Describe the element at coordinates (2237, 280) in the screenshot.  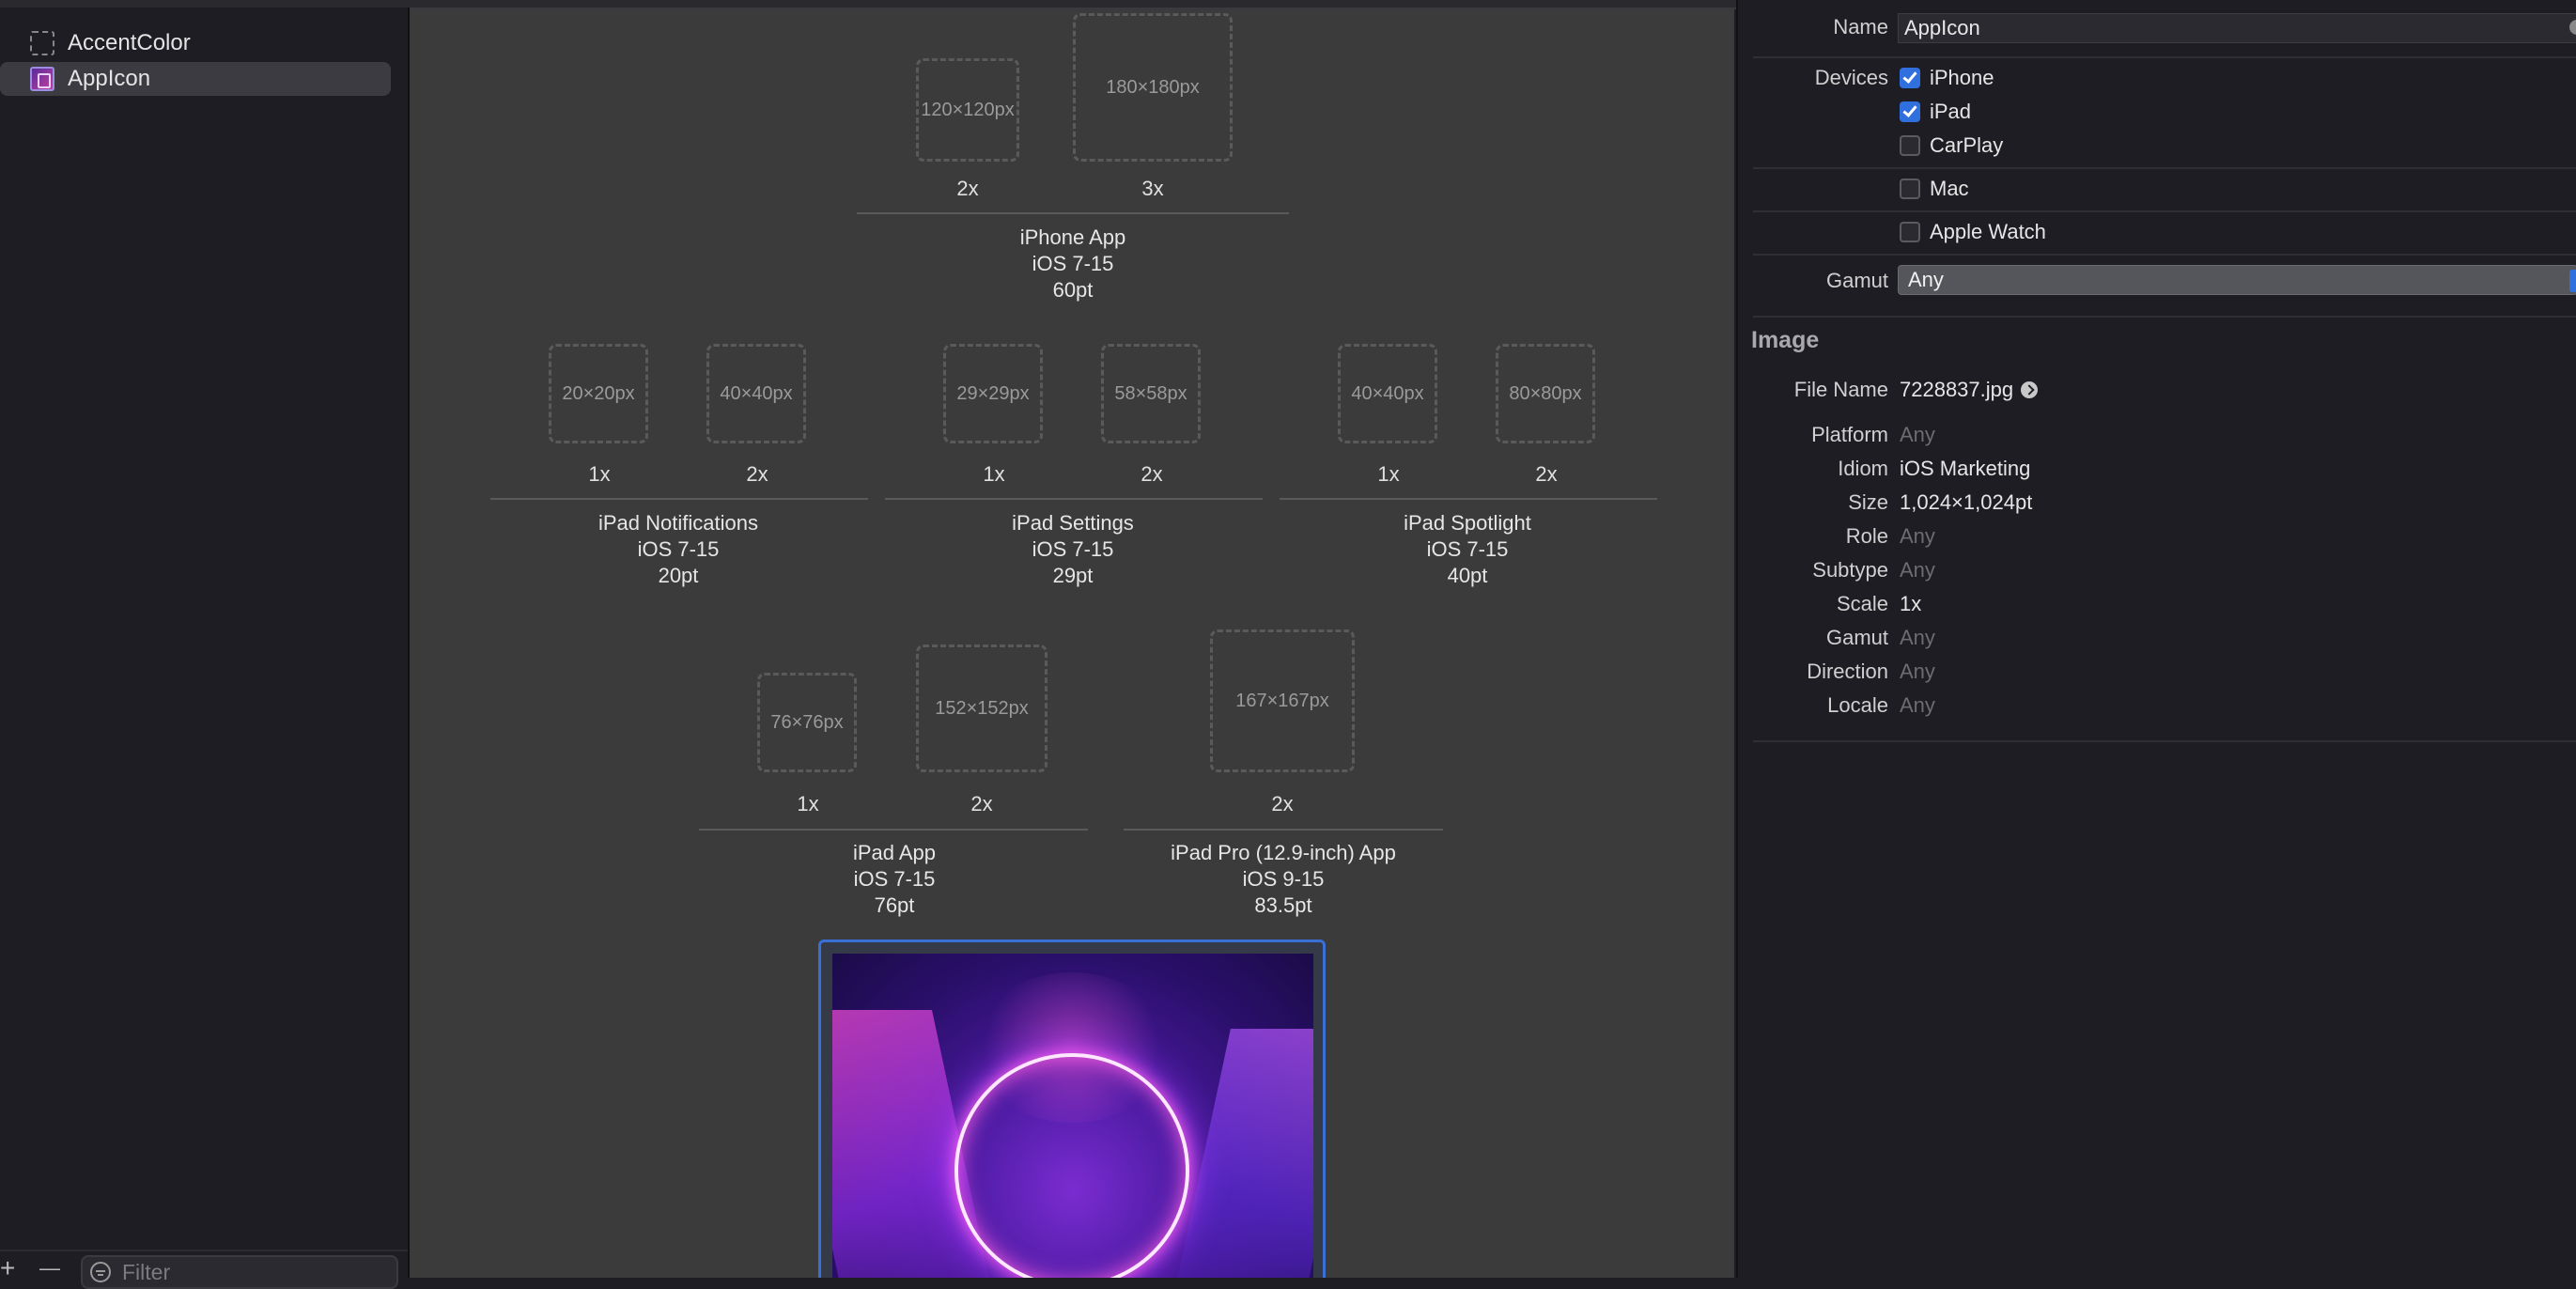
I see `gamut-popup: Any` at that location.